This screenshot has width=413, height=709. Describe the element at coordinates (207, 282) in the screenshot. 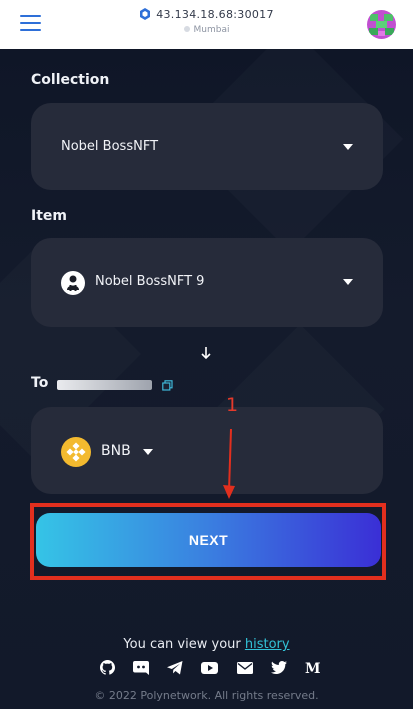

I see `item-select: Nobel BossNFT 9` at that location.